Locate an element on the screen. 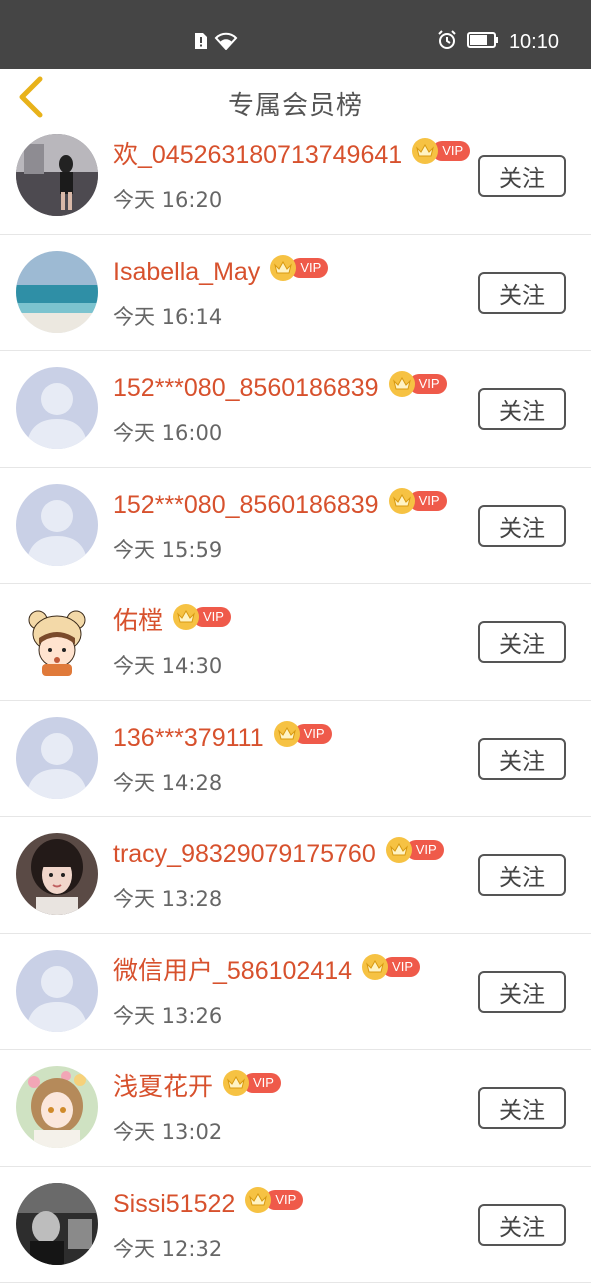 This screenshot has height=1283, width=591. member-row: tracy_98329079175760 VIP 今天 13:28 关注 is located at coordinates (295, 875).